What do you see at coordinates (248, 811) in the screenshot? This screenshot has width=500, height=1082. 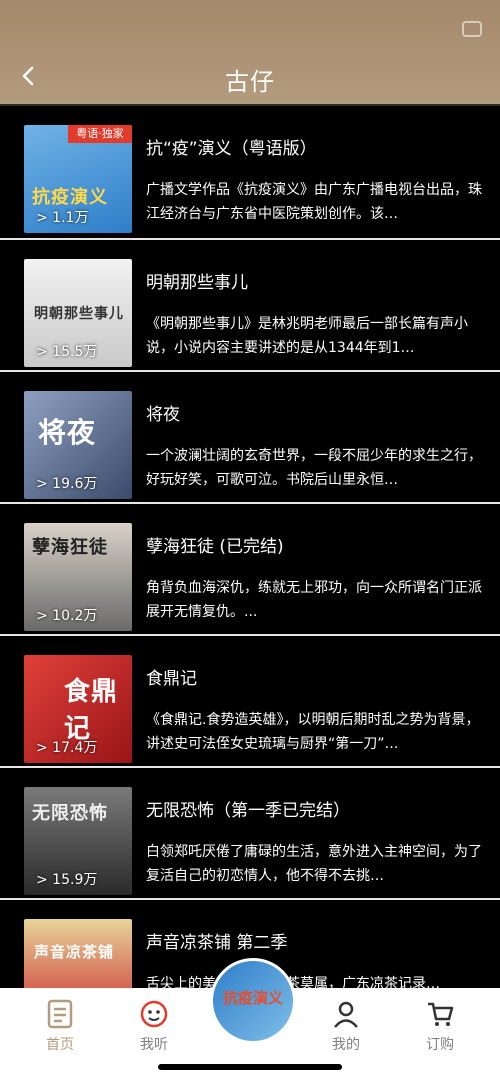 I see `item-title: 无限恐怖（第一季已完结）` at bounding box center [248, 811].